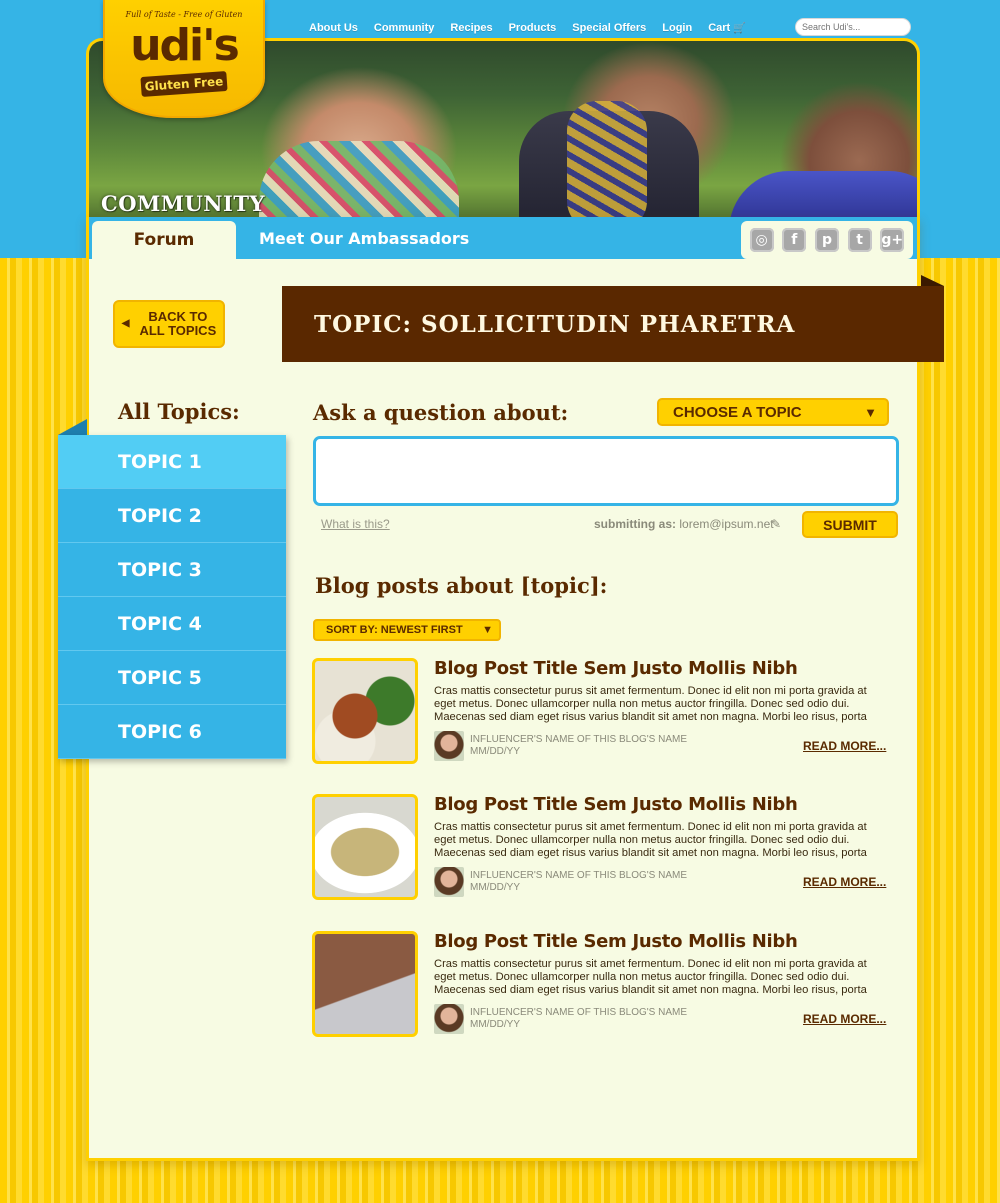 This screenshot has width=1000, height=1203. What do you see at coordinates (607, 161) in the screenshot?
I see `hero-photo-scarf` at bounding box center [607, 161].